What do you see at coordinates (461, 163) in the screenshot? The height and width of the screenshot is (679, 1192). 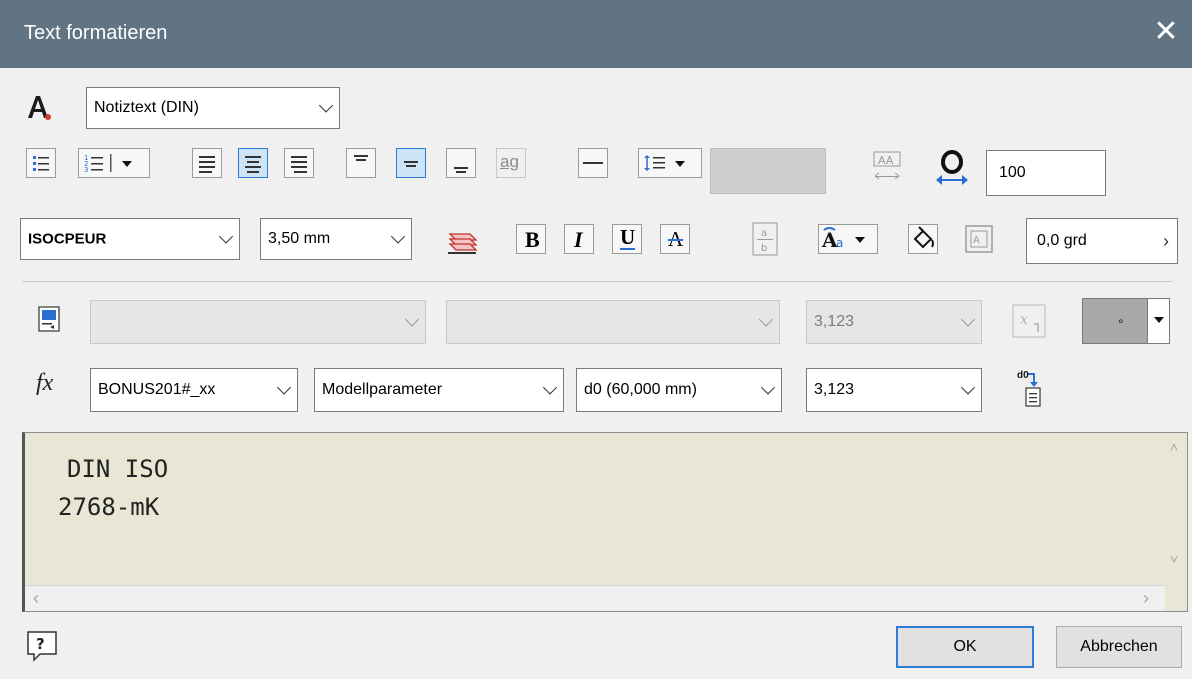 I see `valign-bottom-button` at bounding box center [461, 163].